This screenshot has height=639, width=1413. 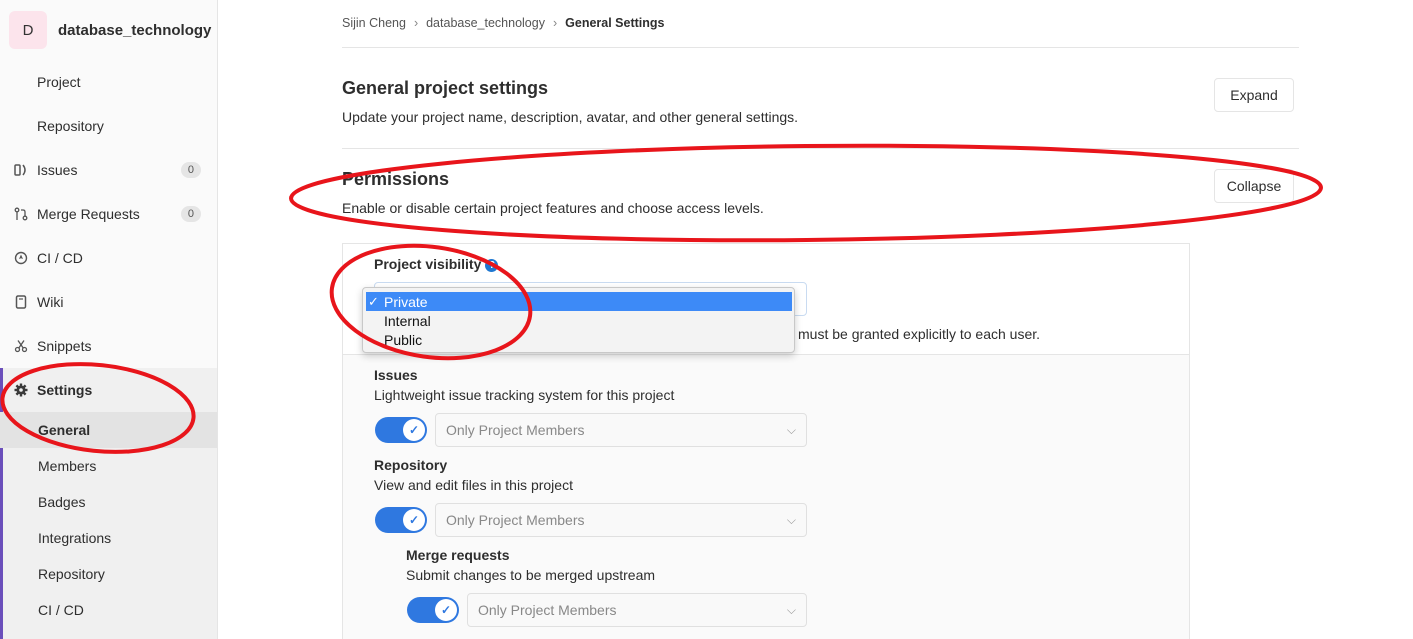 I want to click on merge-requests-access-select: Only Project Members ⌵, so click(x=637, y=610).